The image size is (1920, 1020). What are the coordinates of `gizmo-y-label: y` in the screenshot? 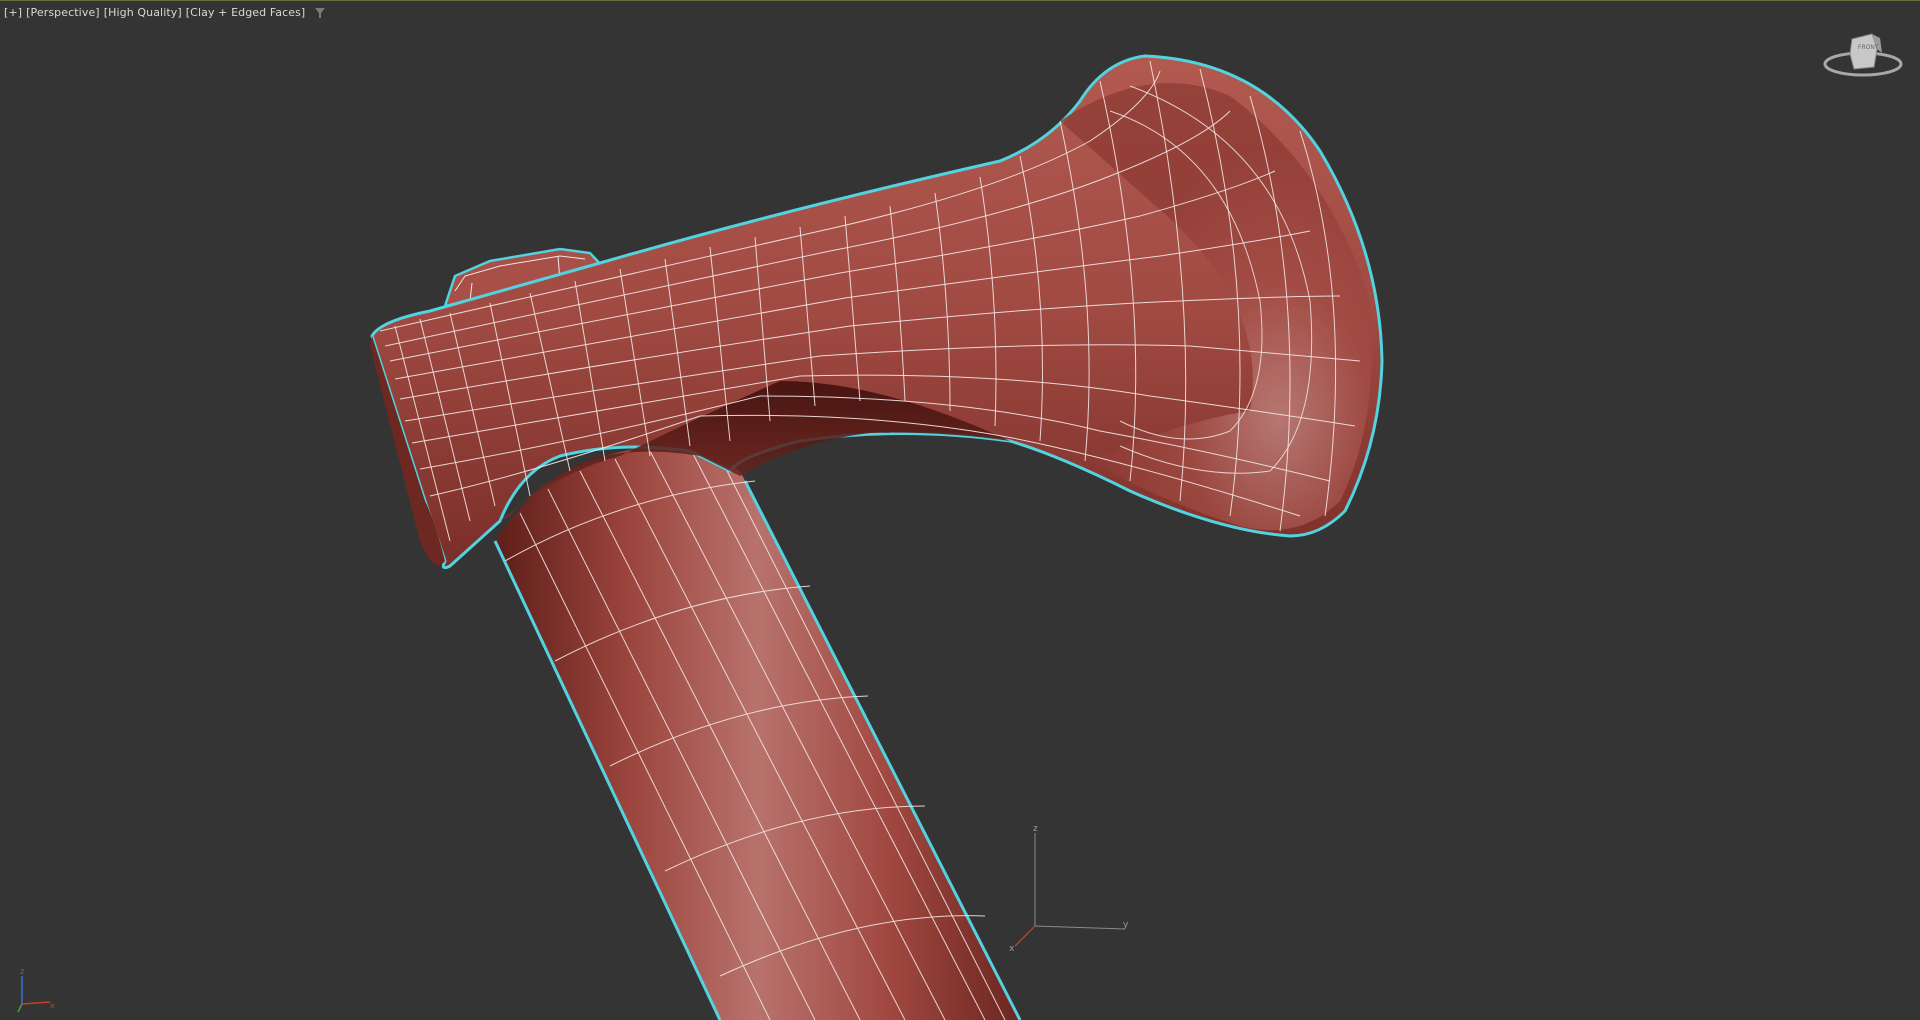 It's located at (1126, 925).